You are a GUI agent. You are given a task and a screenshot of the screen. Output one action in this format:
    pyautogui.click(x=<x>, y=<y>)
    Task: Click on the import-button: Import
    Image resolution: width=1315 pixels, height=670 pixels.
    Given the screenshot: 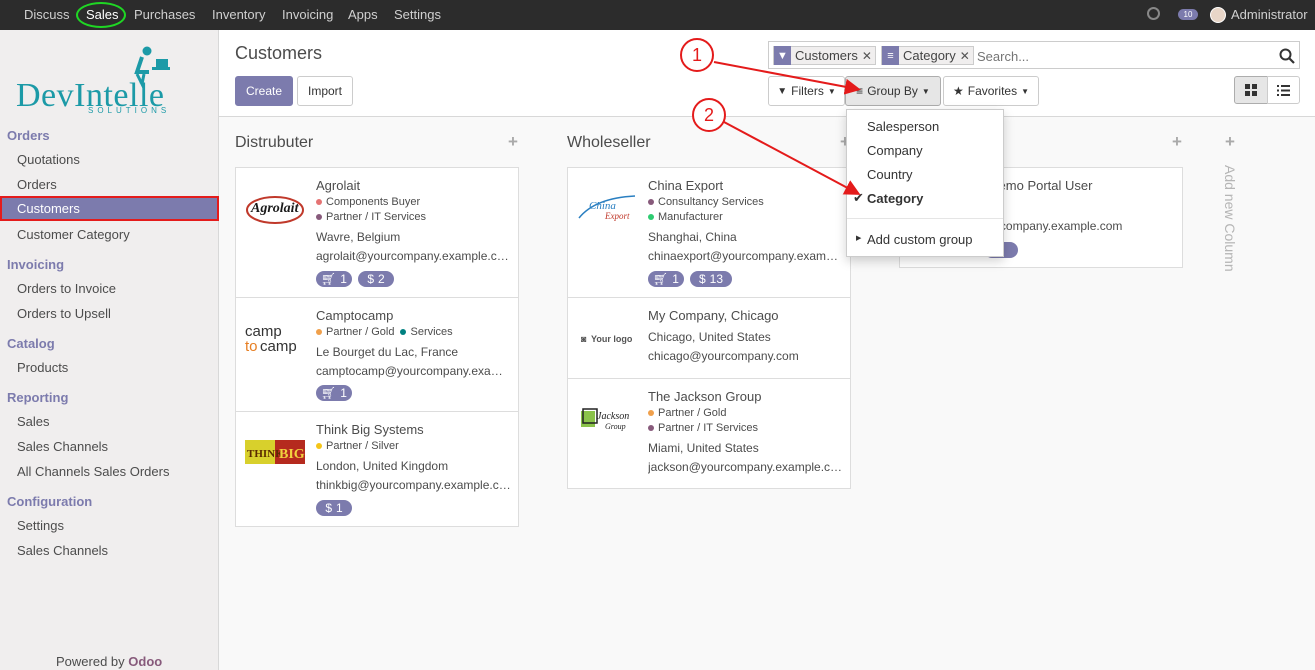 What is the action you would take?
    pyautogui.click(x=325, y=91)
    